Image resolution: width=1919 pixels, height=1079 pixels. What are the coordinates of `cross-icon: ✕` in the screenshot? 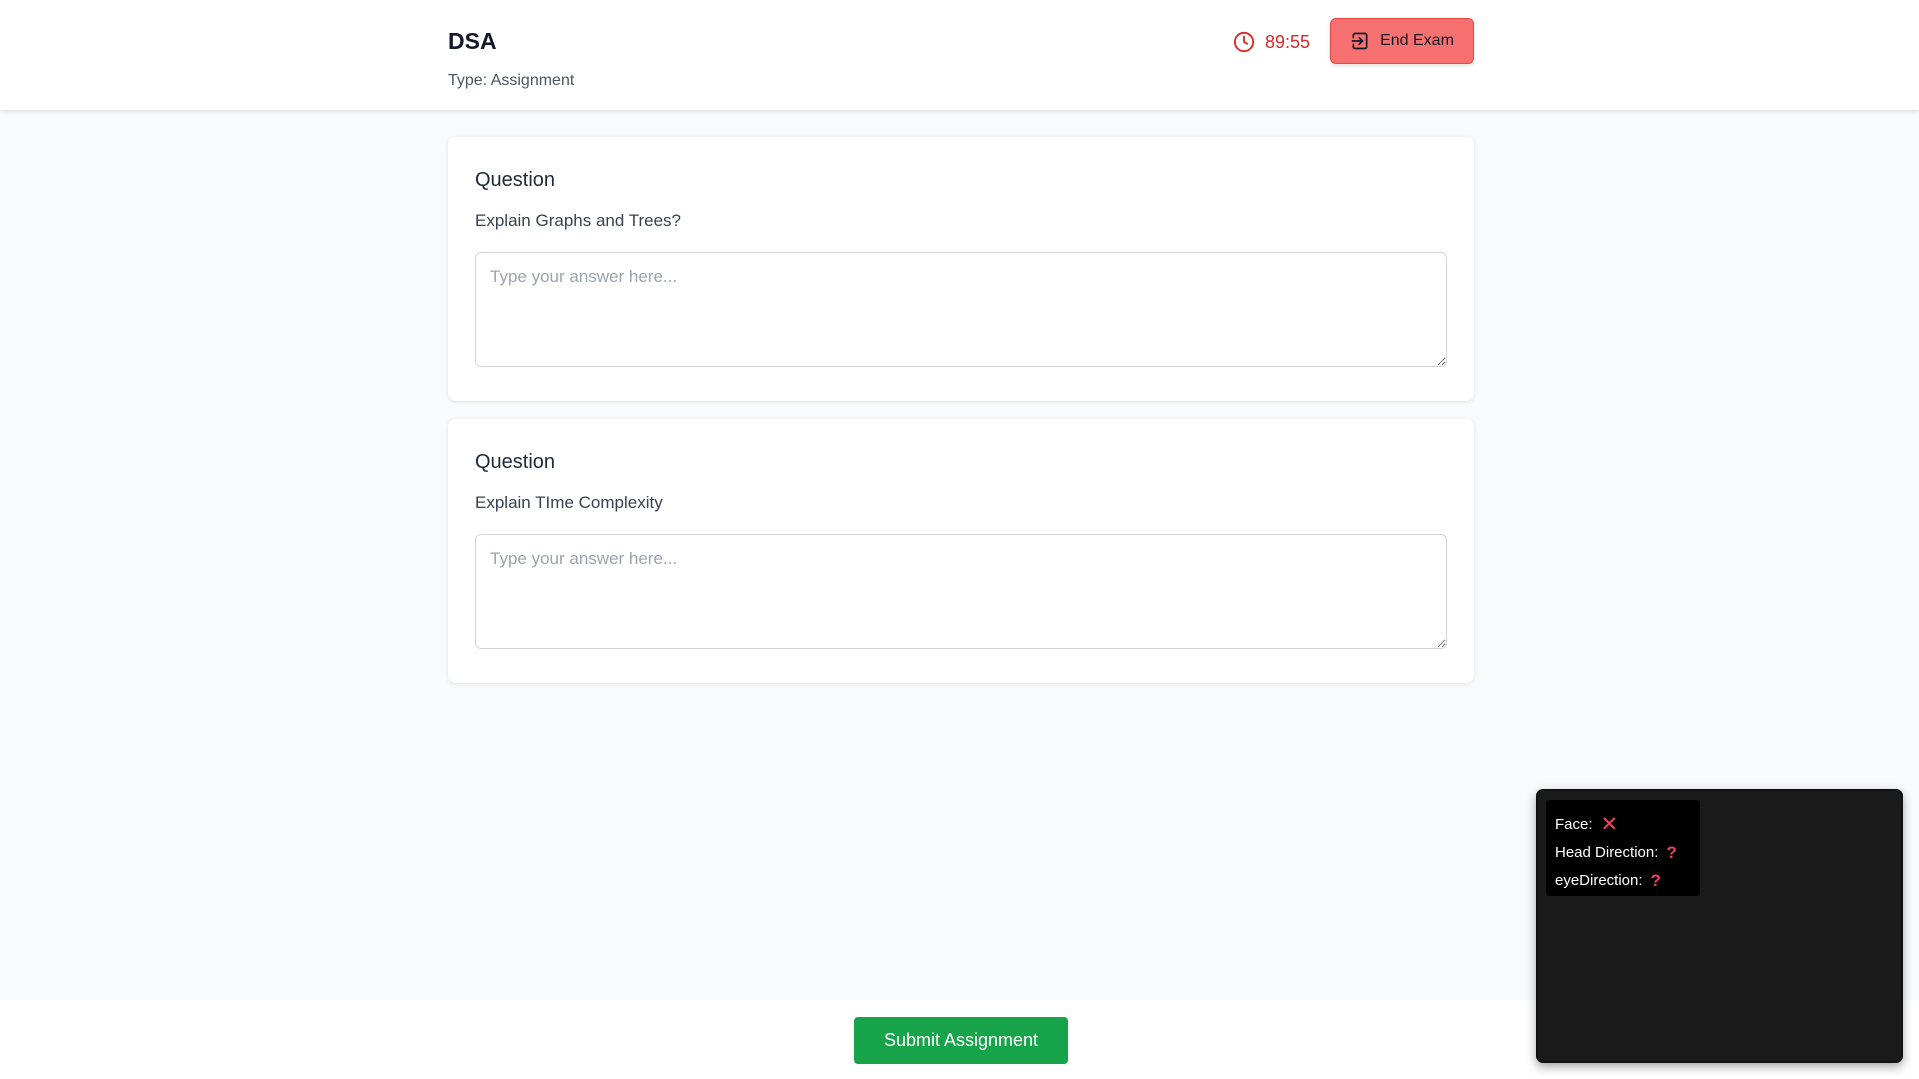 It's located at (1609, 824).